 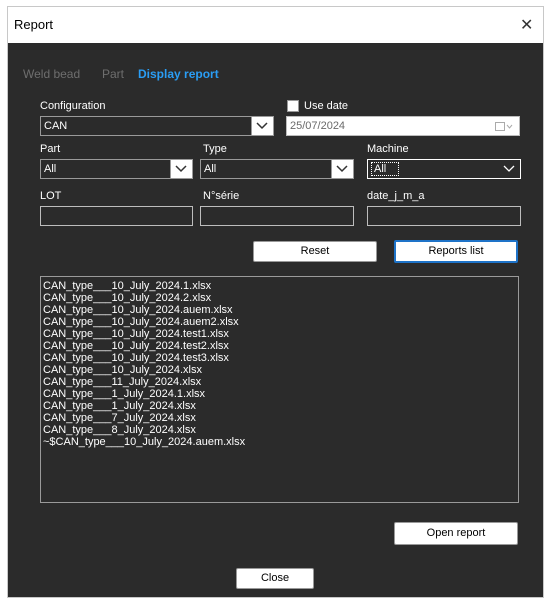 I want to click on serial-label: N°série, so click(x=221, y=196).